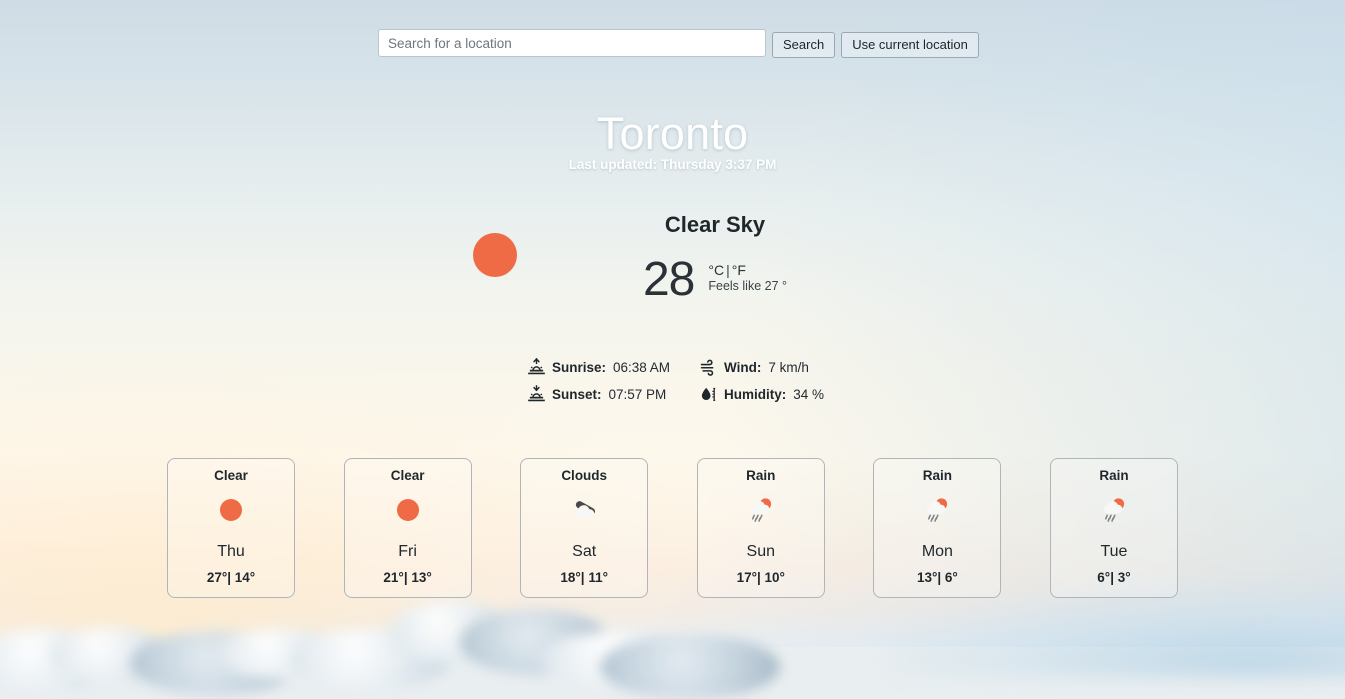 The image size is (1345, 699). I want to click on forecast-temps: 17°| 10°, so click(760, 577).